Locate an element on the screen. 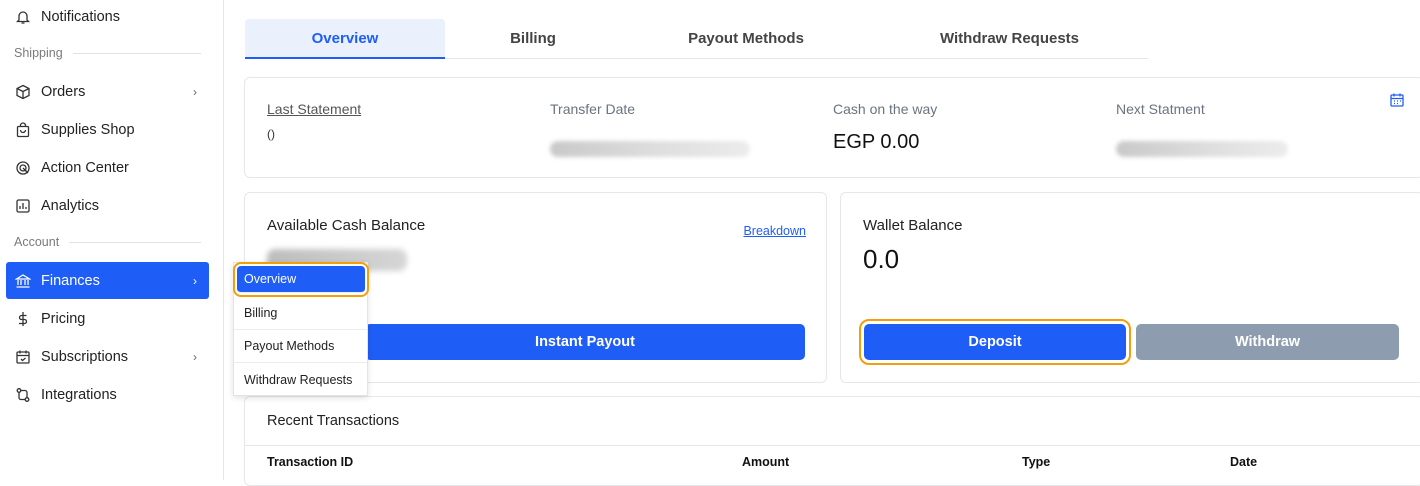 Image resolution: width=1420 pixels, height=486 pixels. cash-on-way-label: Cash on the way is located at coordinates (885, 109).